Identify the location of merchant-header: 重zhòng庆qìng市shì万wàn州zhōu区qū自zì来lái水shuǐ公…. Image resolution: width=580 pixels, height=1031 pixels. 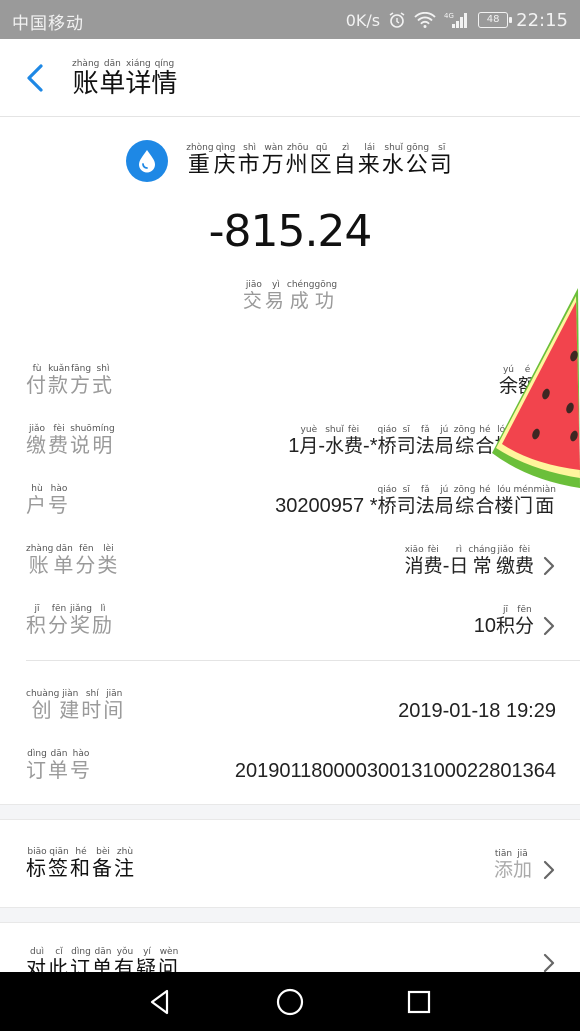
(290, 161).